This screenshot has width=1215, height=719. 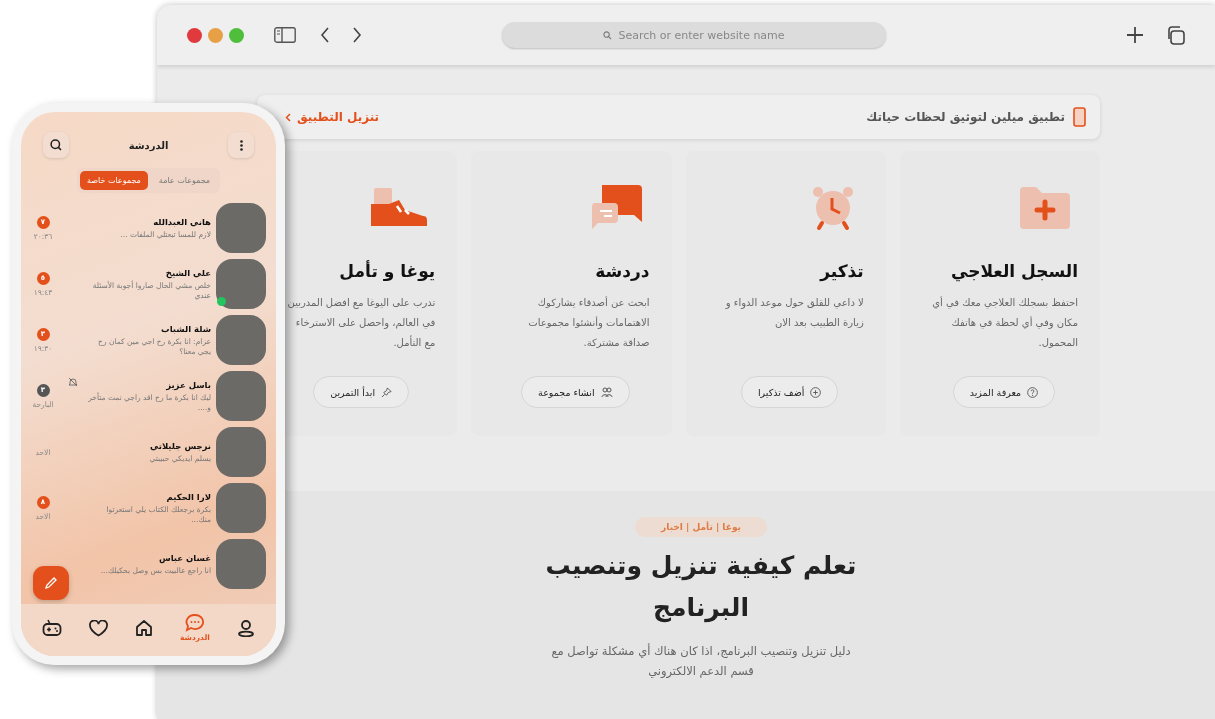 What do you see at coordinates (148, 145) in the screenshot?
I see `screen-title: الدردشة` at bounding box center [148, 145].